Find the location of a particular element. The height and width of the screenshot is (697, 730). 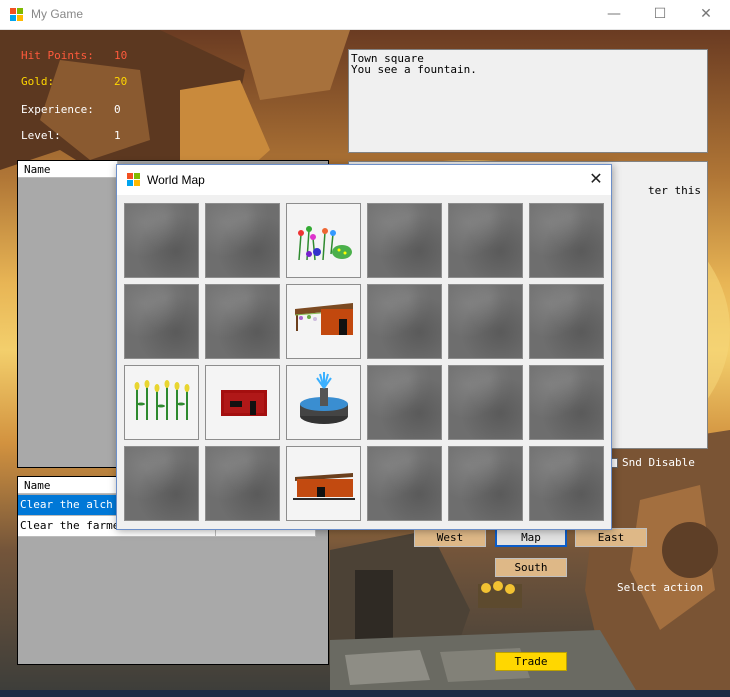

herb-hut-icon is located at coordinates (323, 319).